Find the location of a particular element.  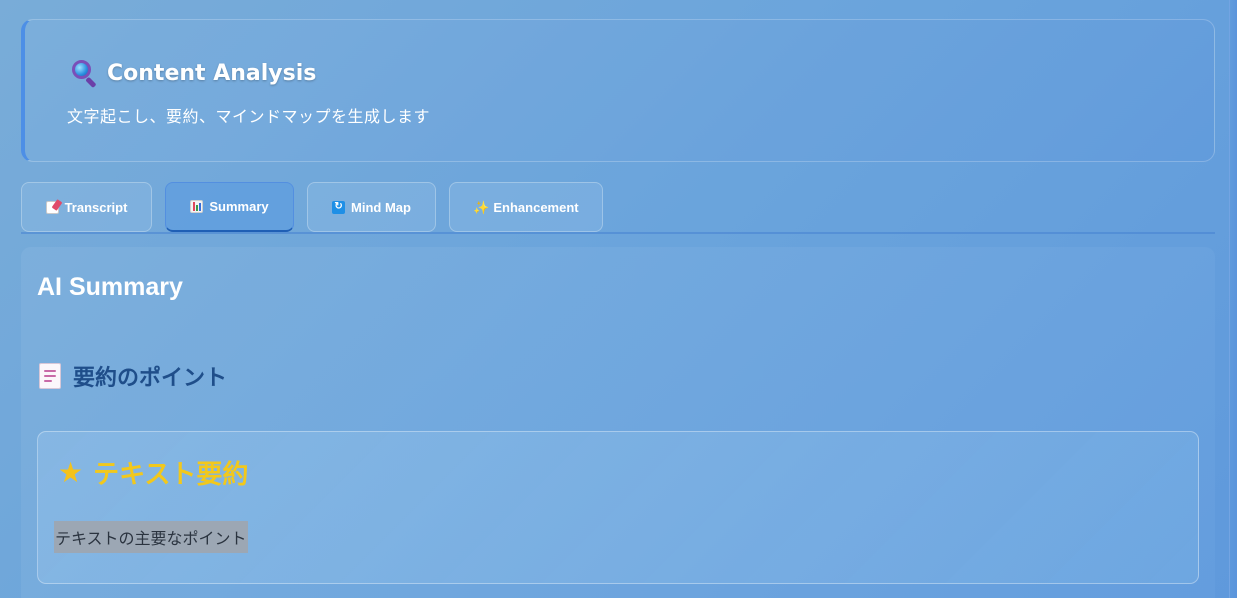

section-heading: 要約のポイント is located at coordinates (150, 378).